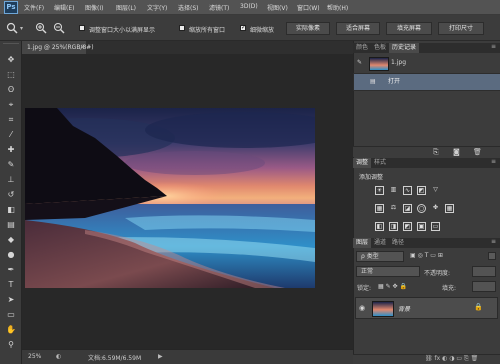 This screenshot has height=364, width=500. I want to click on blend-mode-select: 正常, so click(388, 271).